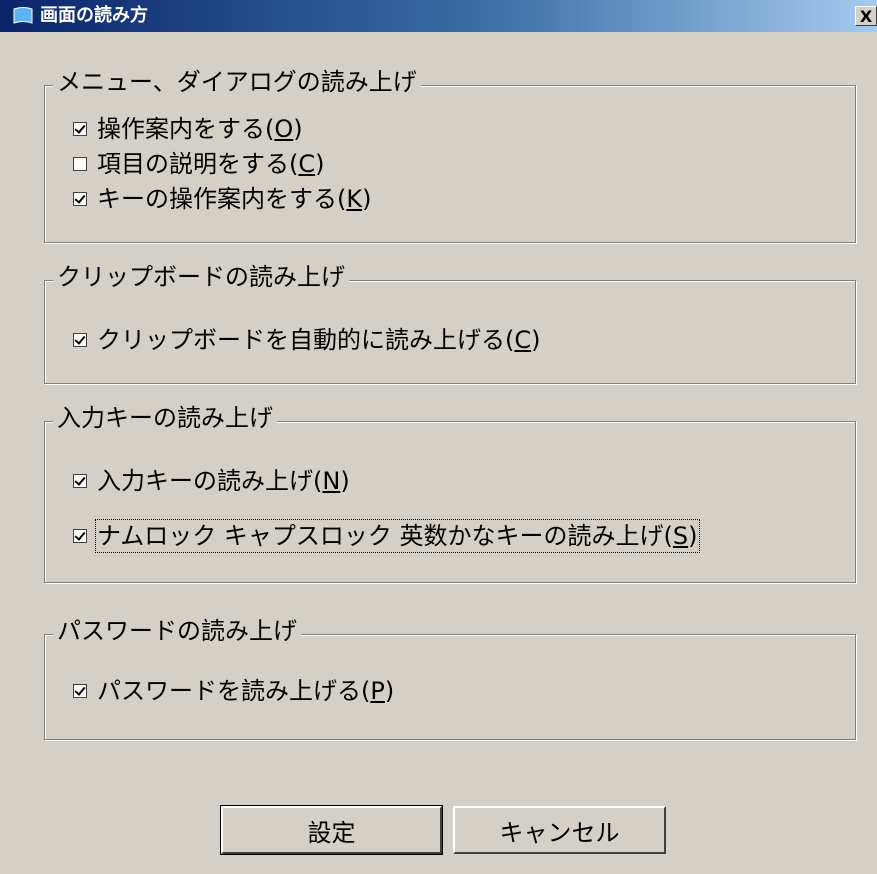  What do you see at coordinates (397, 536) in the screenshot?
I see `option-label: ナムロック キャプスロック 英数かなキーの読み上げ(S)` at bounding box center [397, 536].